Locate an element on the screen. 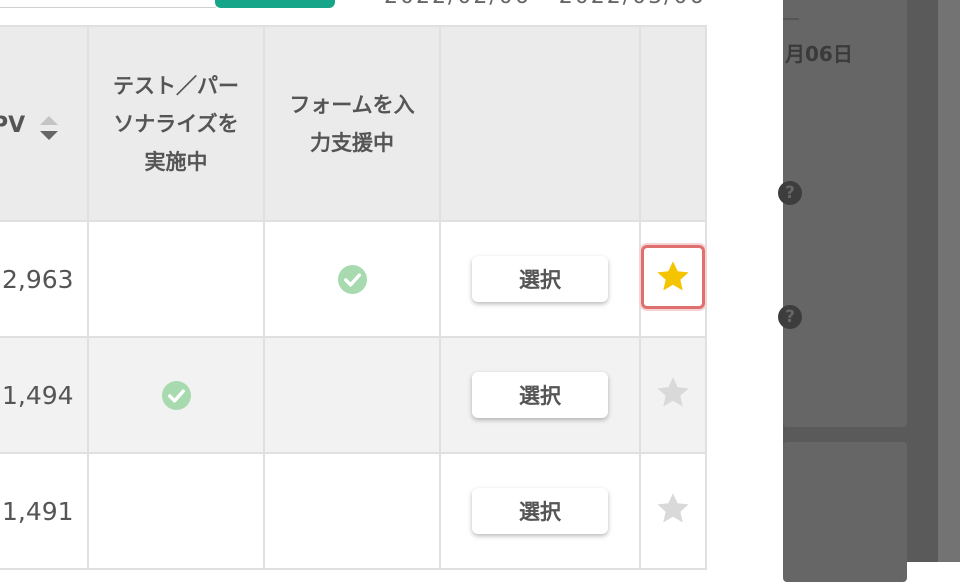  pv-cell: 1,494 is located at coordinates (44, 395).